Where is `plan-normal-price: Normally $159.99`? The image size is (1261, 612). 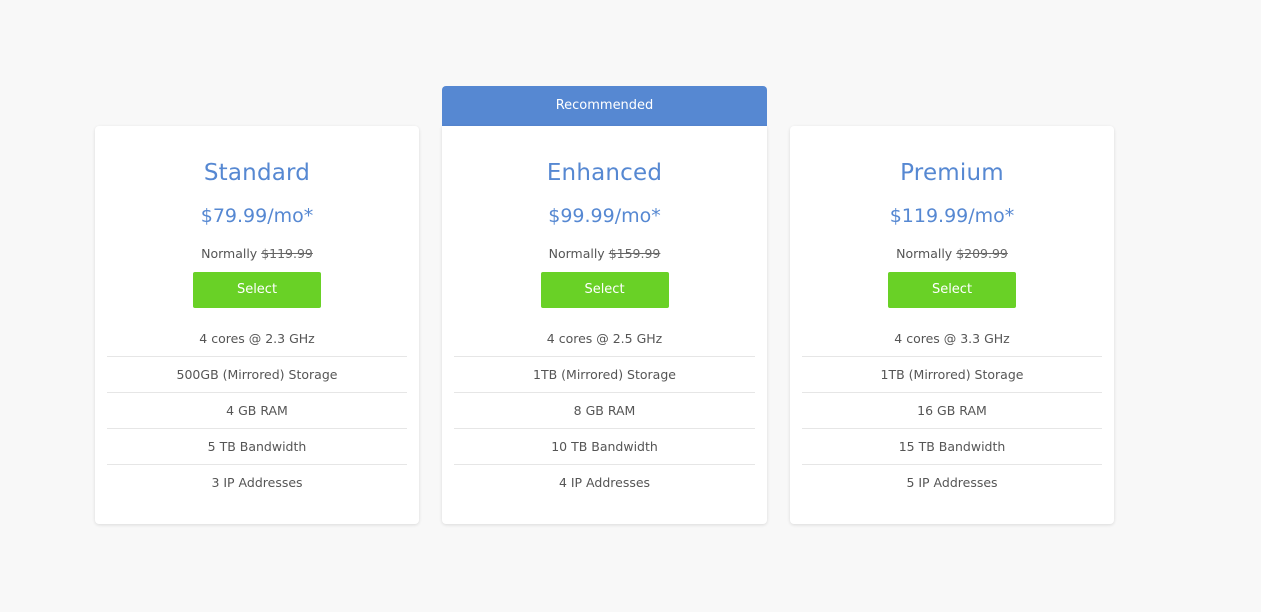 plan-normal-price: Normally $159.99 is located at coordinates (604, 253).